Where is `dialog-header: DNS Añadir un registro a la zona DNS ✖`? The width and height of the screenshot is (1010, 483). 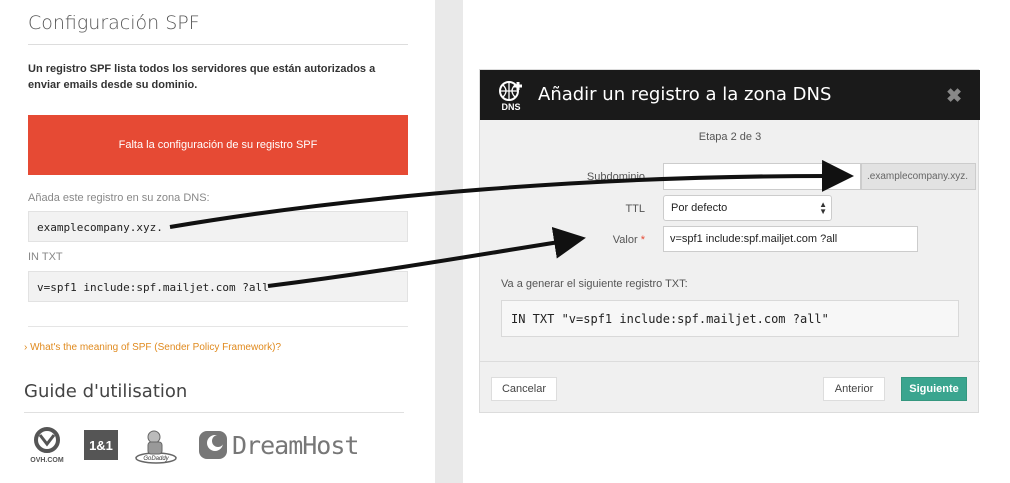 dialog-header: DNS Añadir un registro a la zona DNS ✖ is located at coordinates (730, 95).